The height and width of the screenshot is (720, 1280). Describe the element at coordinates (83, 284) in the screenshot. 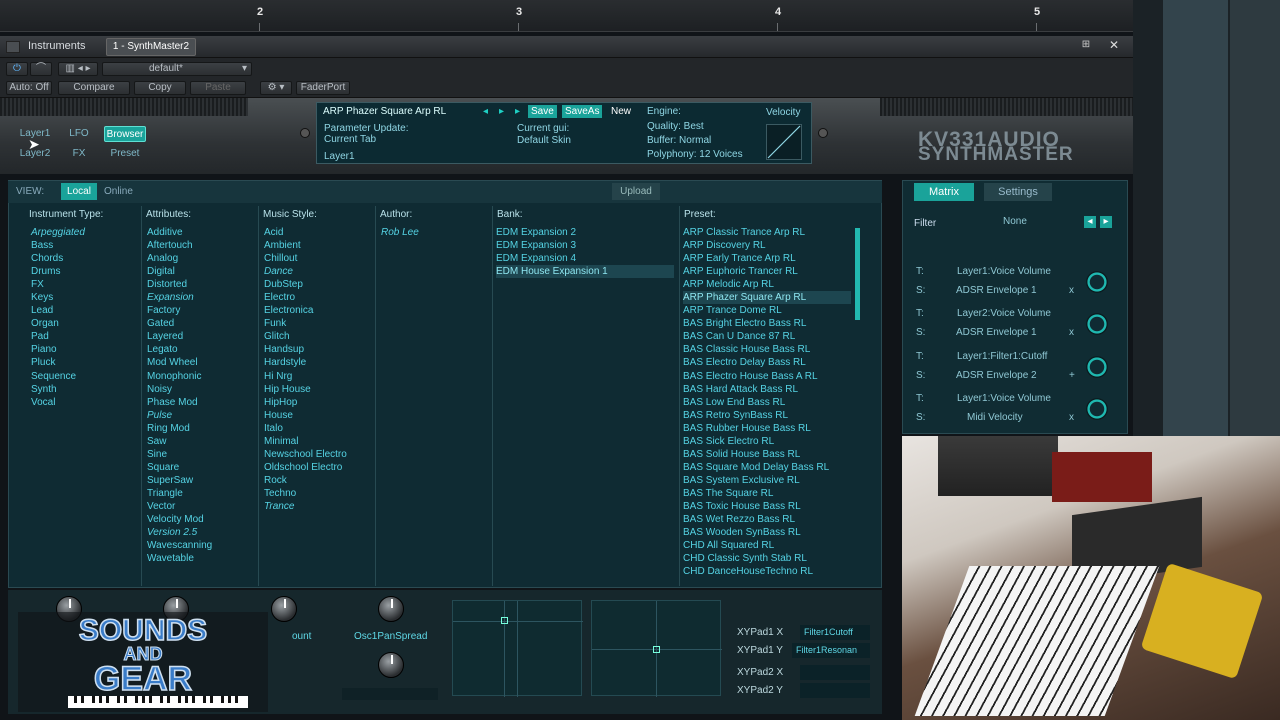

I see `list-item: FX` at that location.